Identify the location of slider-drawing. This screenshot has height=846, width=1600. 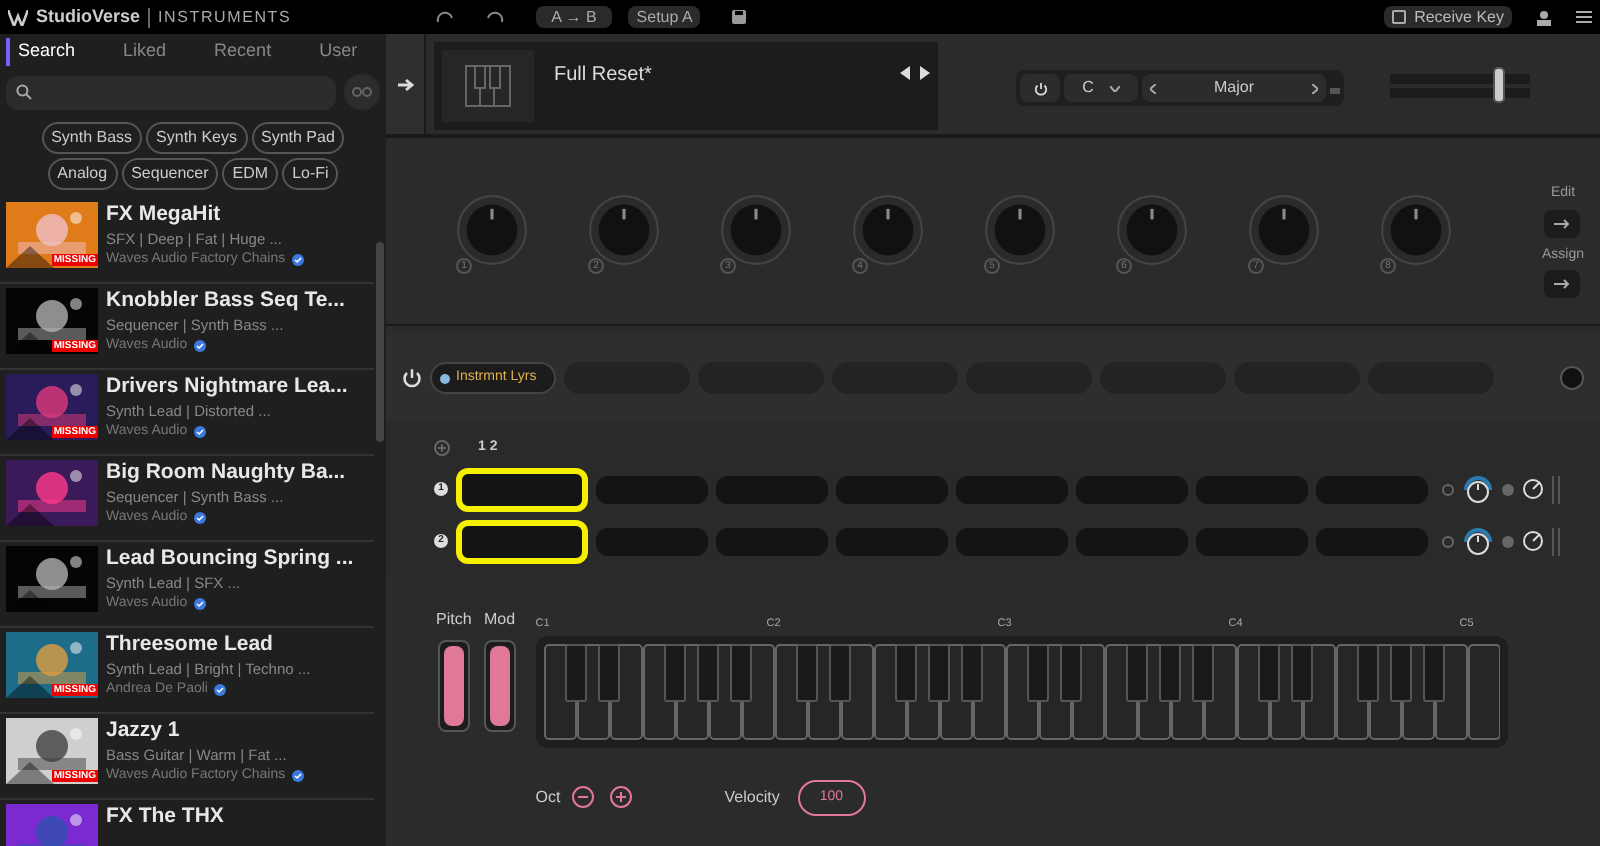
(1462, 86).